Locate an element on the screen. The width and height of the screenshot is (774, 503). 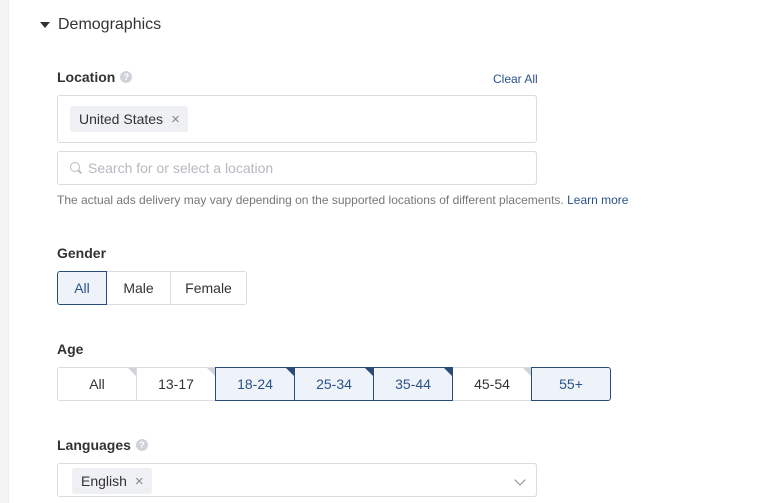
gender-label: Gender is located at coordinates (82, 253).